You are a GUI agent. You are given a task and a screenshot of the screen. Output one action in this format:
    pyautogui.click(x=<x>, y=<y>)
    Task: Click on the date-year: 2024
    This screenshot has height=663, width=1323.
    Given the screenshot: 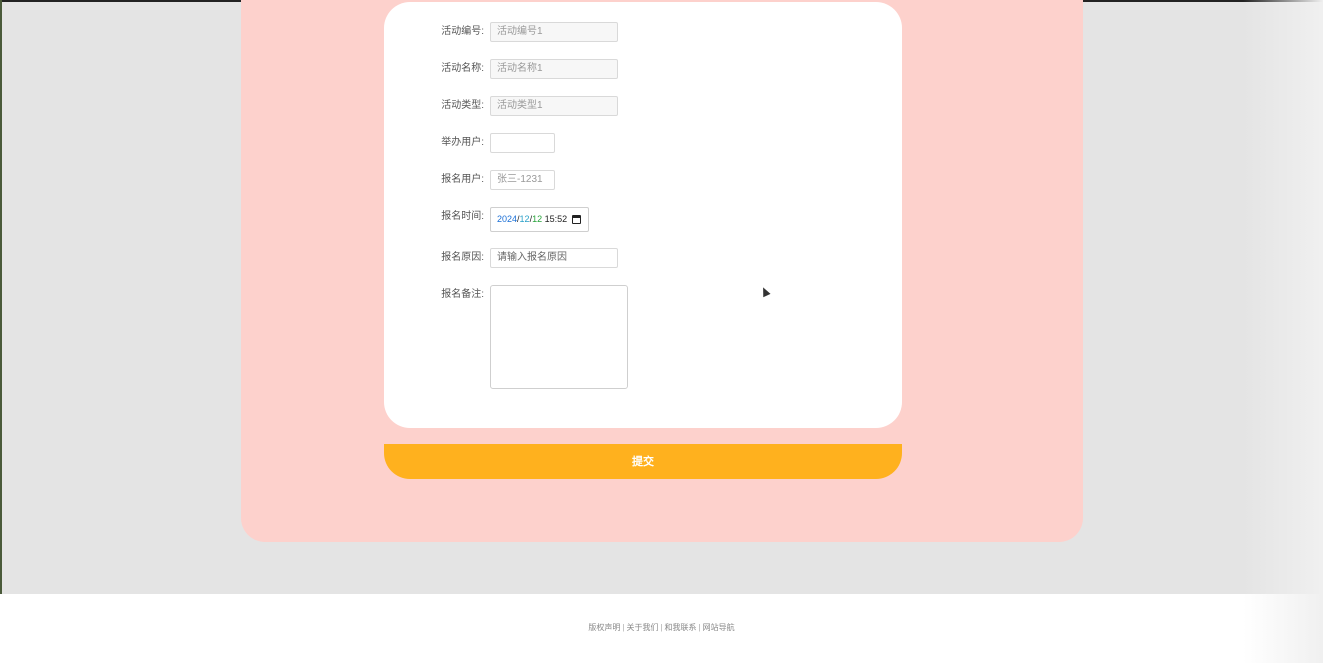 What is the action you would take?
    pyautogui.click(x=507, y=219)
    